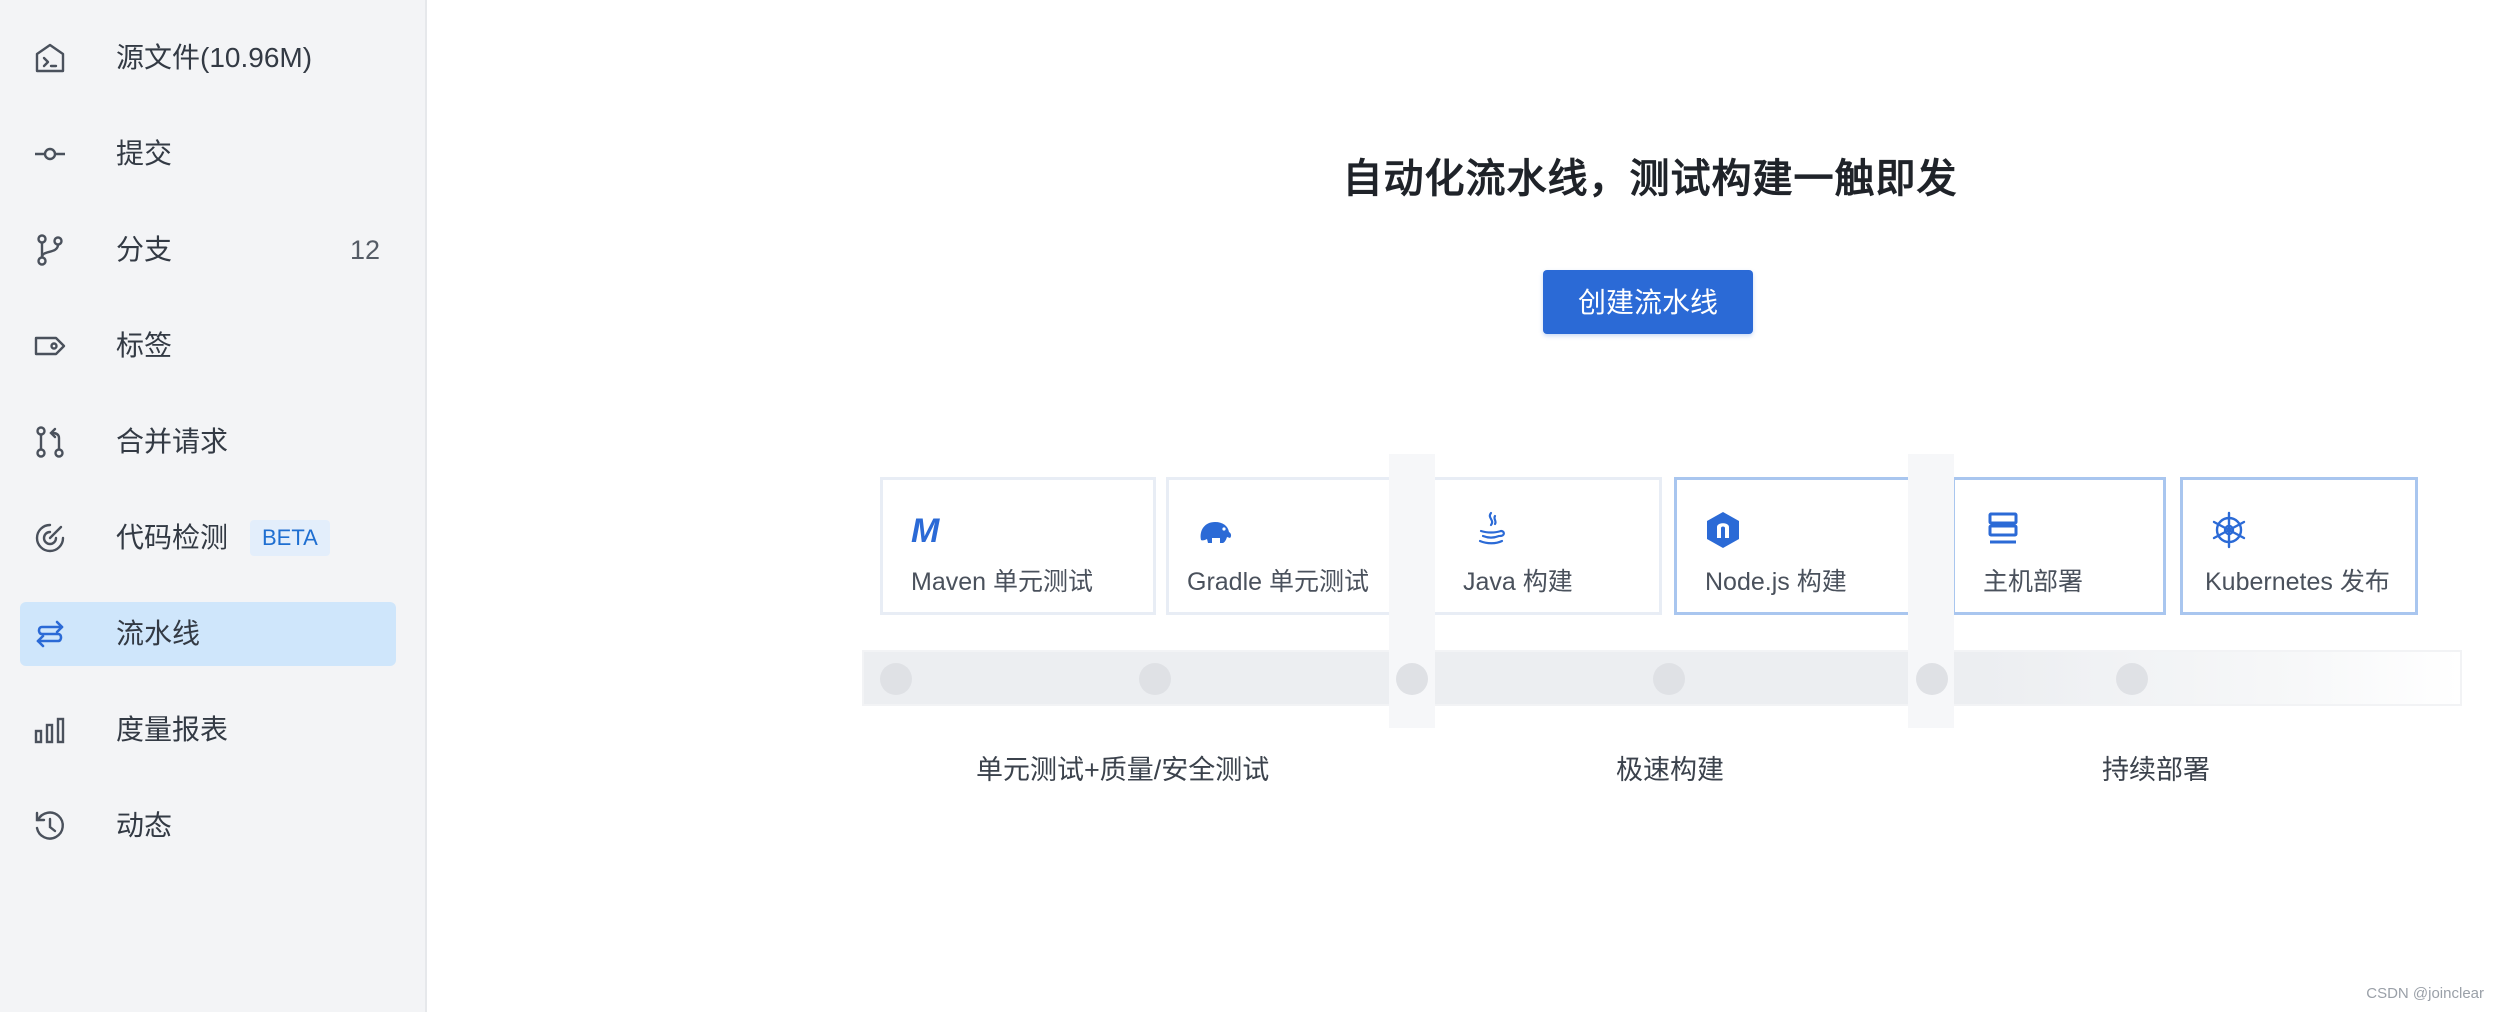 The image size is (2502, 1012). I want to click on page-headline: 自动化流水线，测试构建一触即发, so click(1650, 179).